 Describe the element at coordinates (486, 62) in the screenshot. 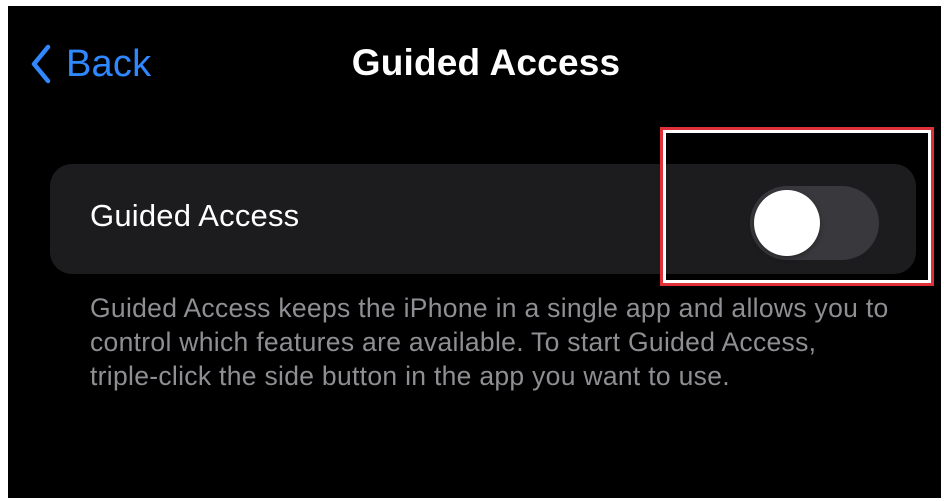

I see `page-title: Guided Access` at that location.